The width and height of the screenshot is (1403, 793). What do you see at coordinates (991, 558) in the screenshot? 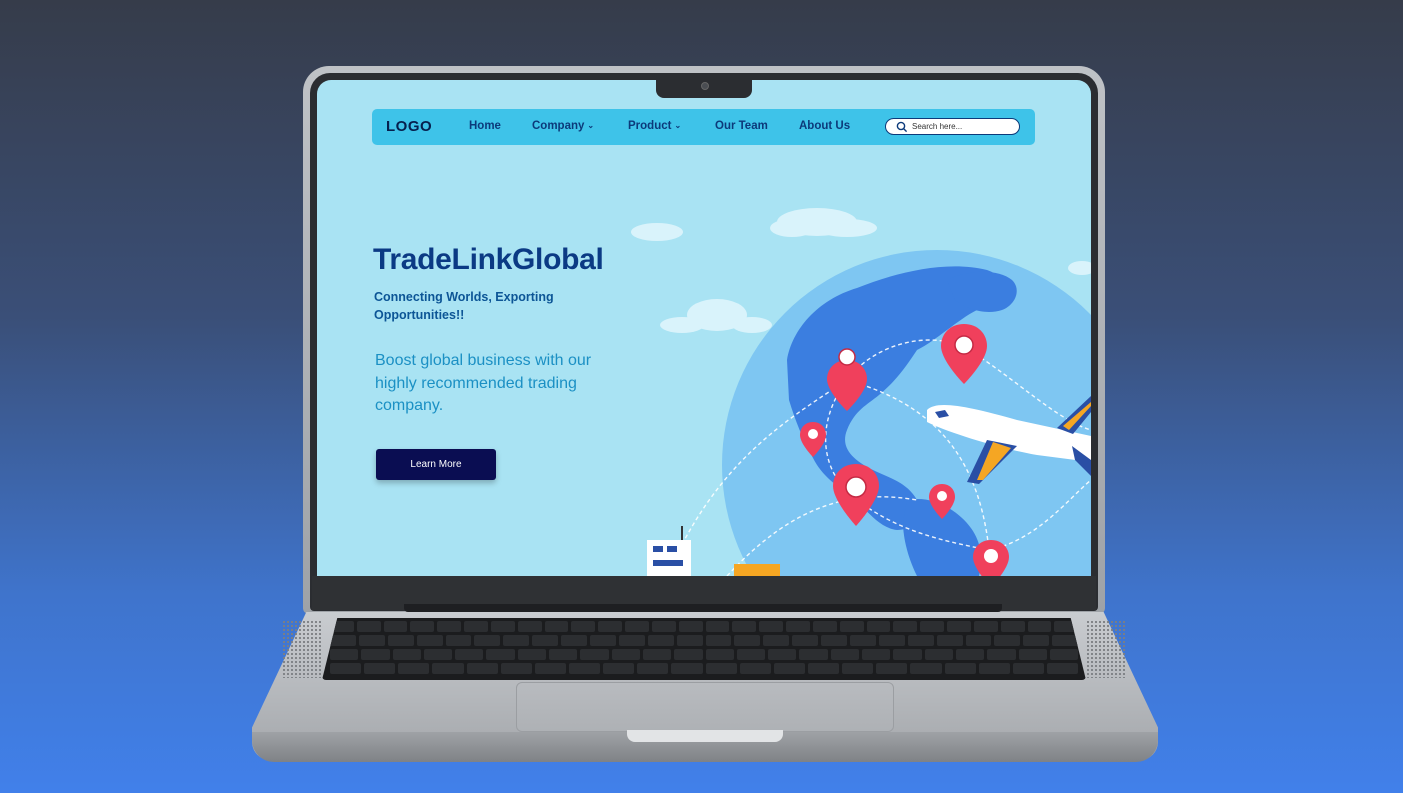
I see `map-pin-icon` at bounding box center [991, 558].